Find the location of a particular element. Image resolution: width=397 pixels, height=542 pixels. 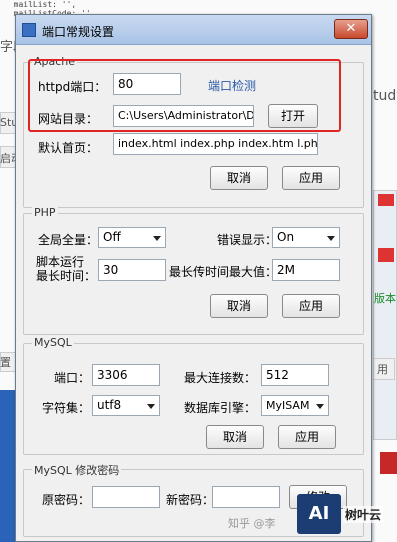

error-display-select-value: On is located at coordinates (286, 237).